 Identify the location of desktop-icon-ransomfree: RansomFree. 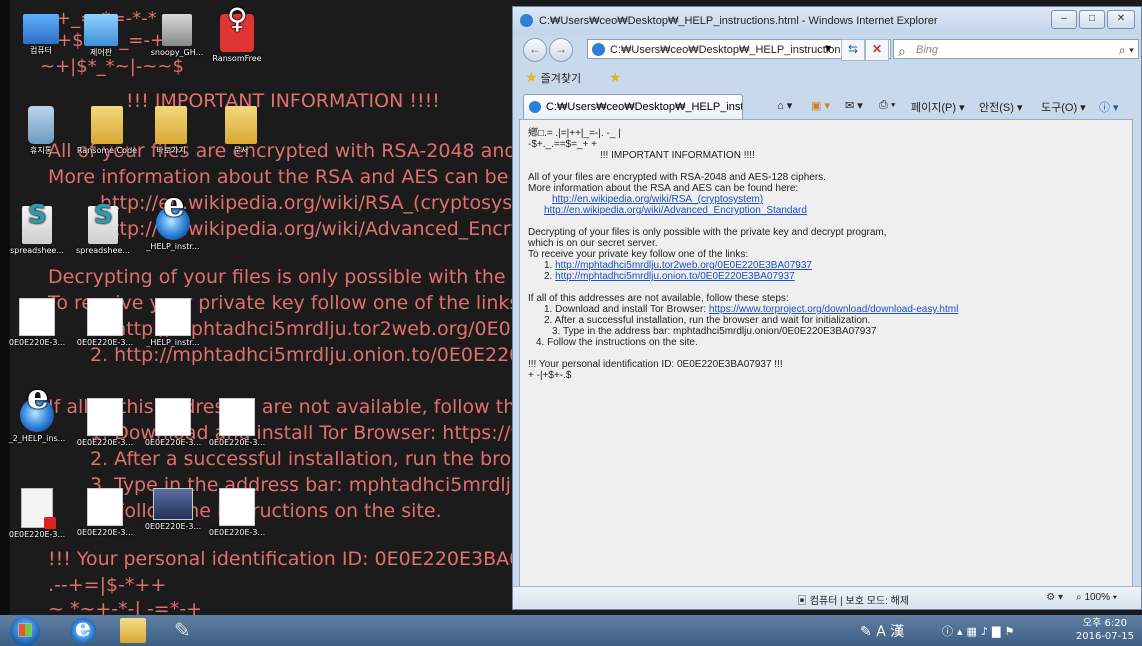
(237, 39).